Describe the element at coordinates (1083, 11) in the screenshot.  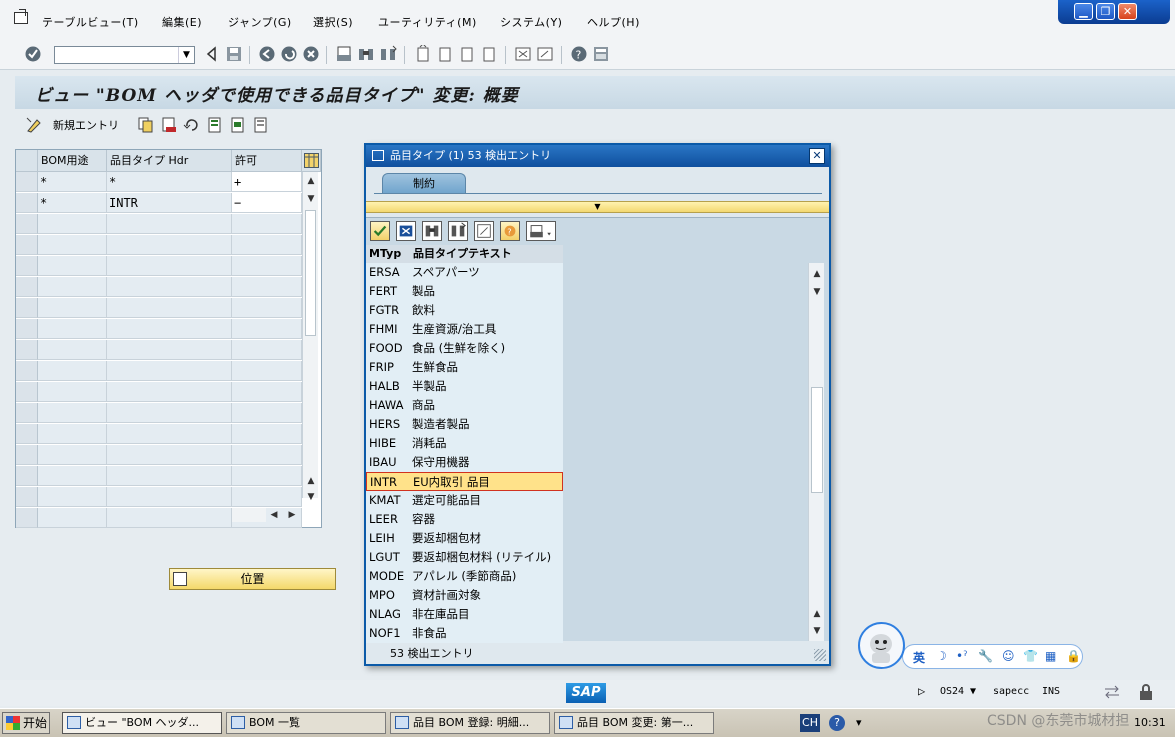
I see `minimize-button: ▁` at that location.